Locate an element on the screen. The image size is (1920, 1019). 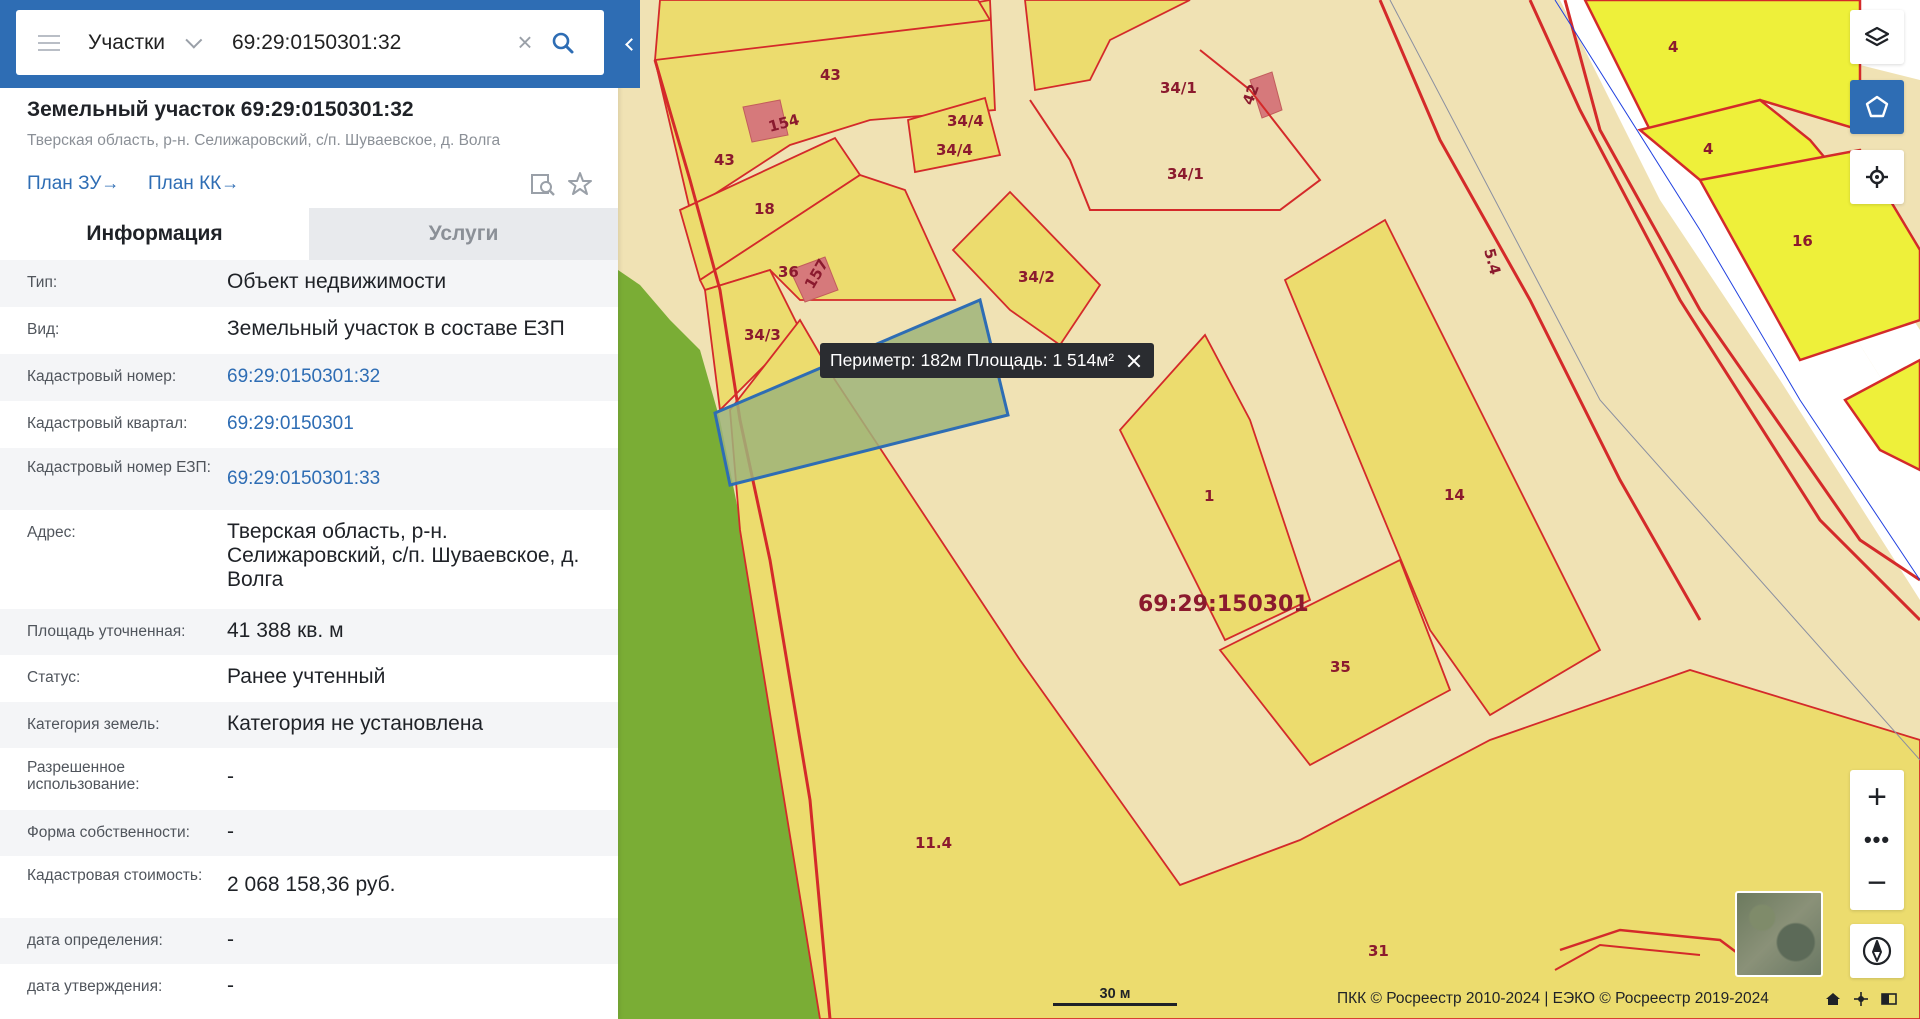
select-area-icon is located at coordinates (1877, 106).